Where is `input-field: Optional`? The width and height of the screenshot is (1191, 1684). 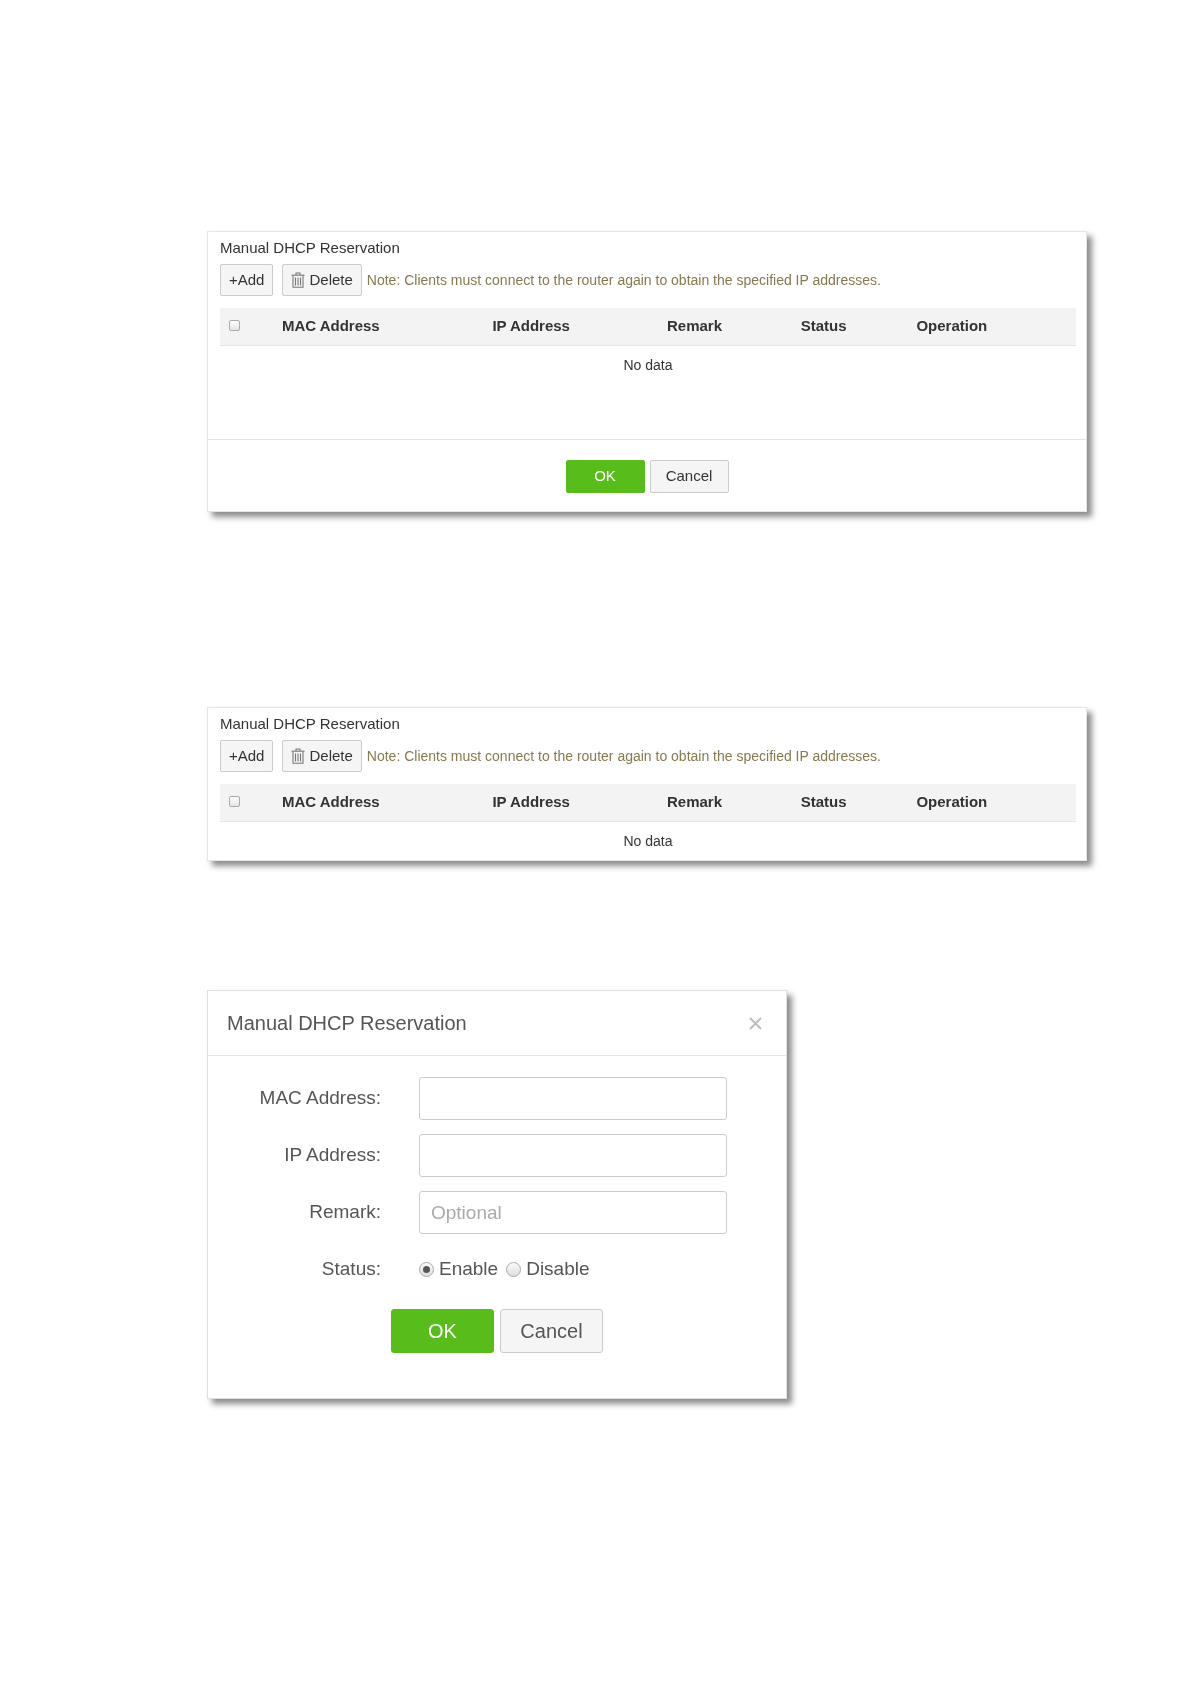
input-field: Optional is located at coordinates (573, 1212).